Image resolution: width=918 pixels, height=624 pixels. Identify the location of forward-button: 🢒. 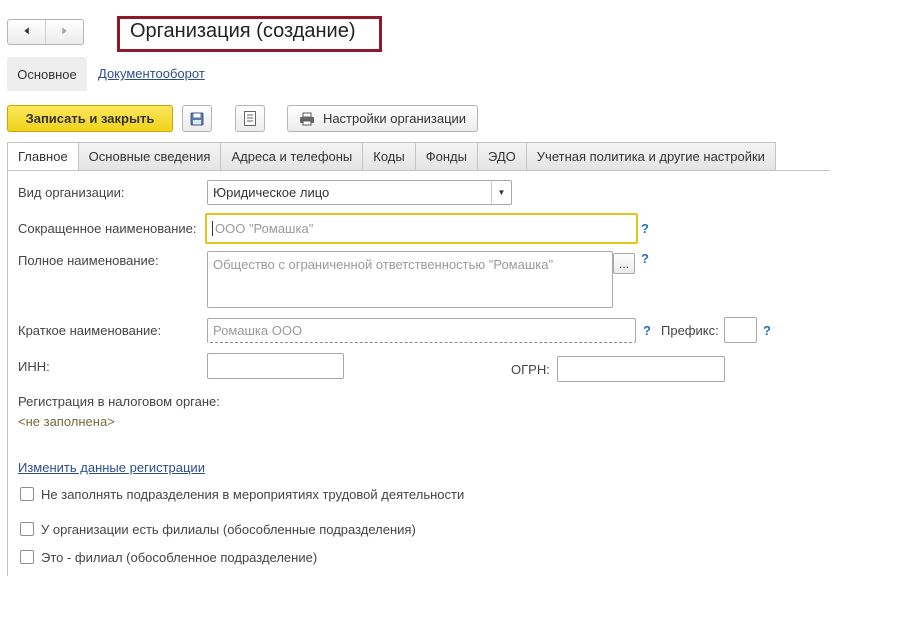
(64, 32).